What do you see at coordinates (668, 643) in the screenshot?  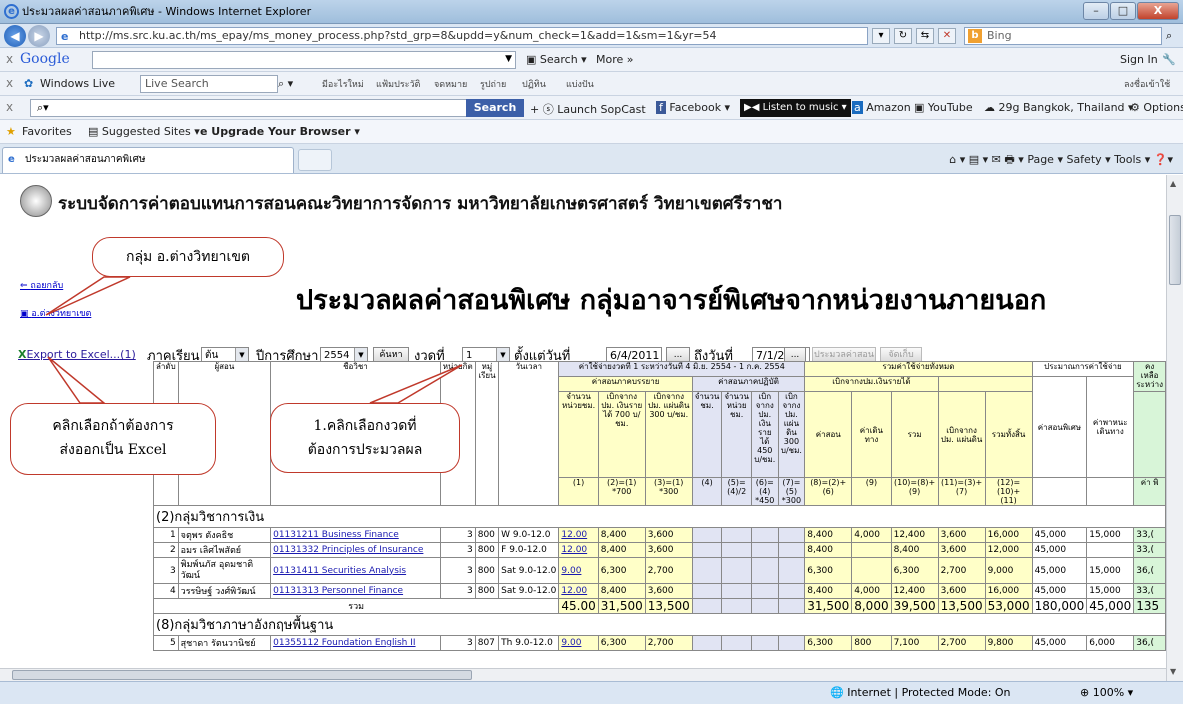 I see `cell-land: 2,700` at bounding box center [668, 643].